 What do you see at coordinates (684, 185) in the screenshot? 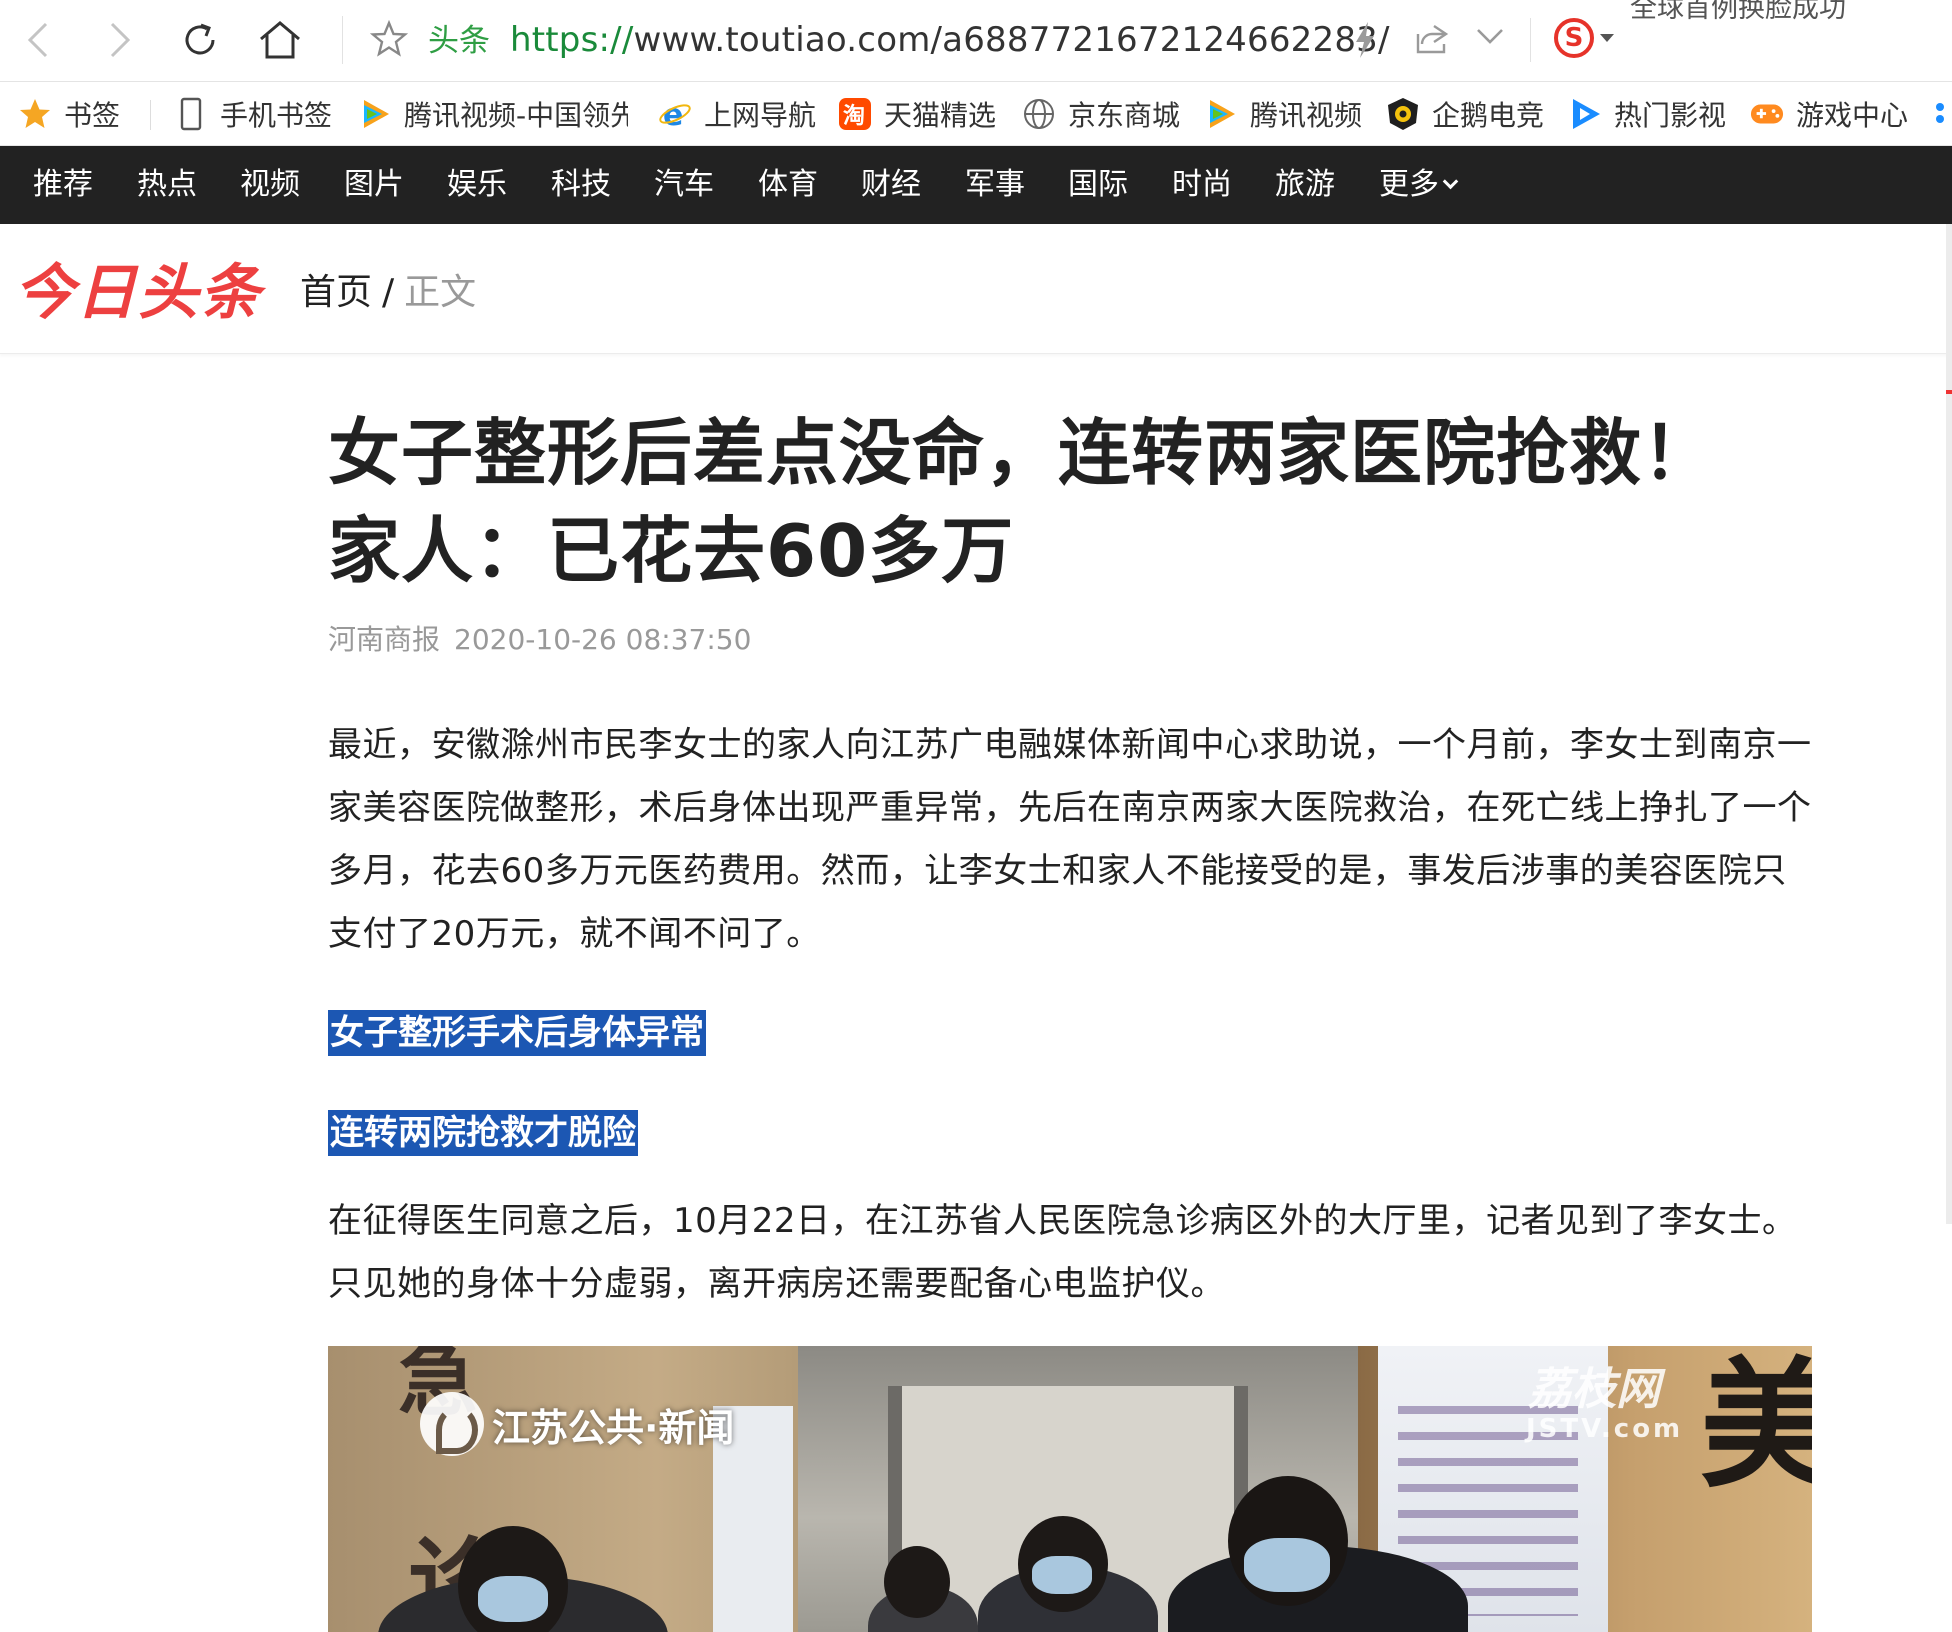
I see `nav-item: 汽车` at bounding box center [684, 185].